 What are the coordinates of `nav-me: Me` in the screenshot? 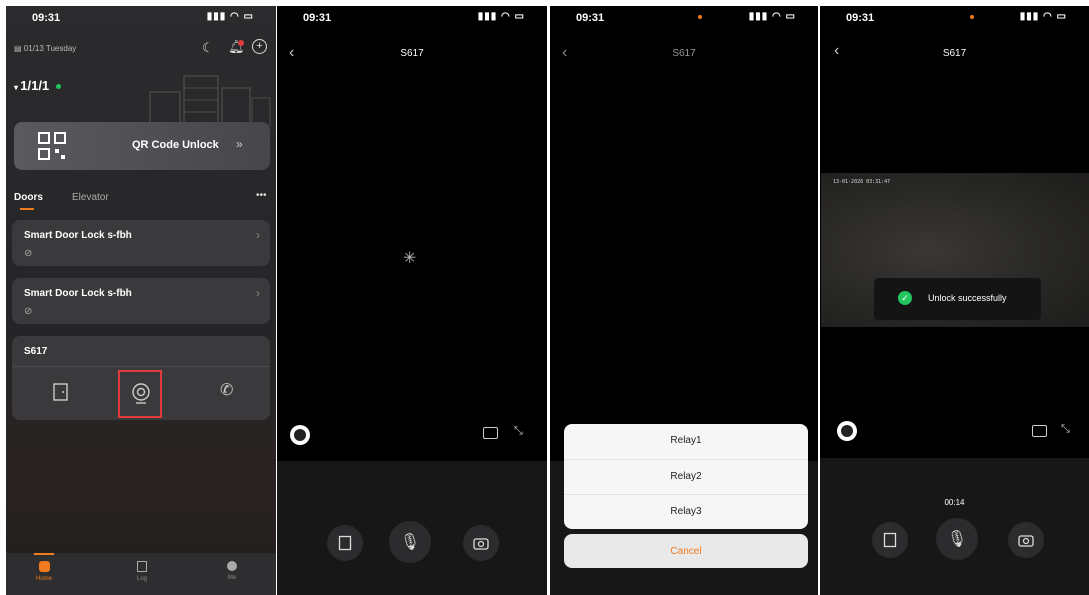 It's located at (232, 571).